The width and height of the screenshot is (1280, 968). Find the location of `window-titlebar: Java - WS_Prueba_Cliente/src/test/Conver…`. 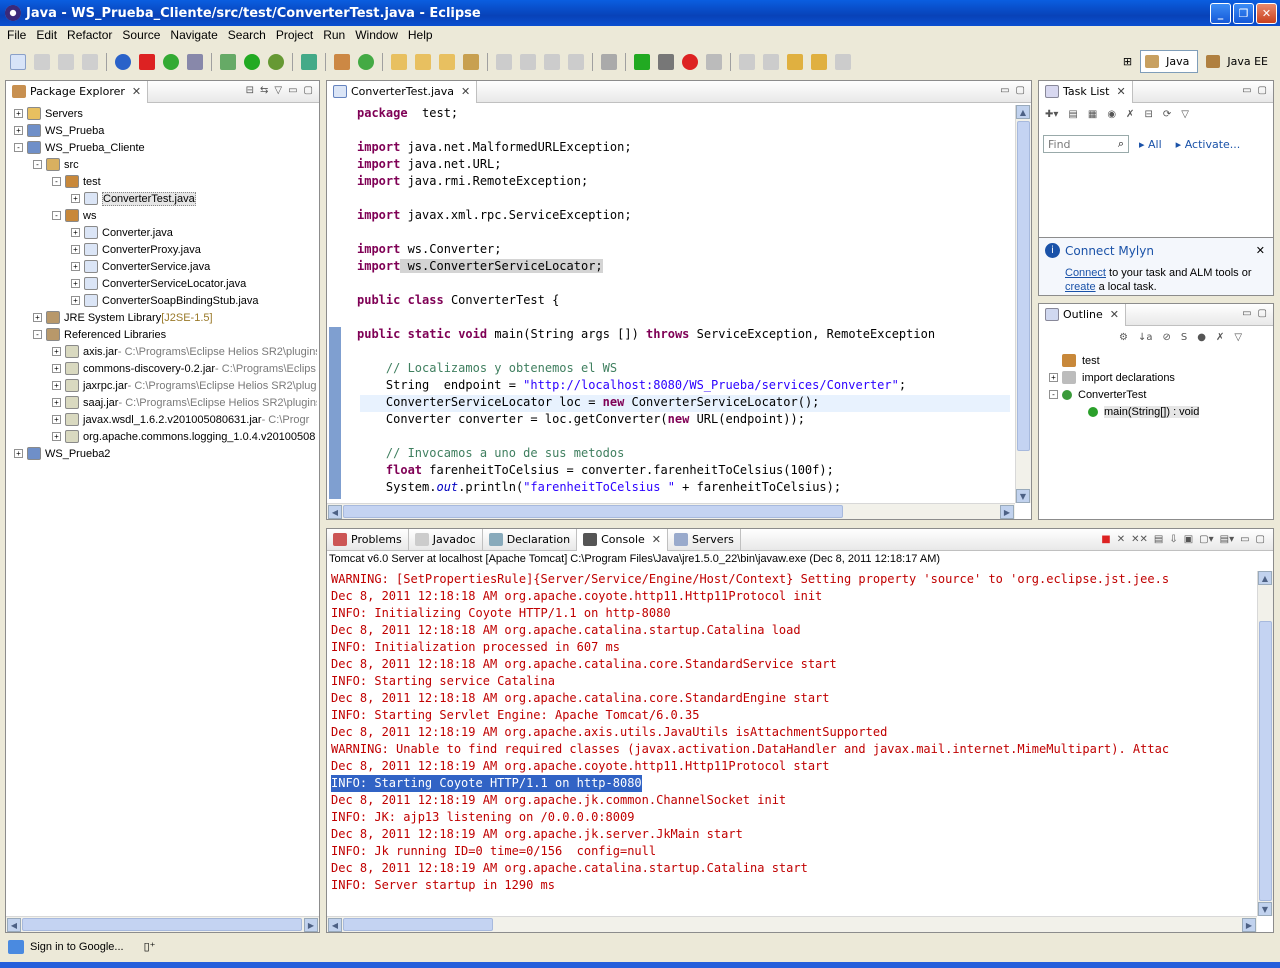

window-titlebar: Java - WS_Prueba_Cliente/src/test/Conver… is located at coordinates (640, 13).